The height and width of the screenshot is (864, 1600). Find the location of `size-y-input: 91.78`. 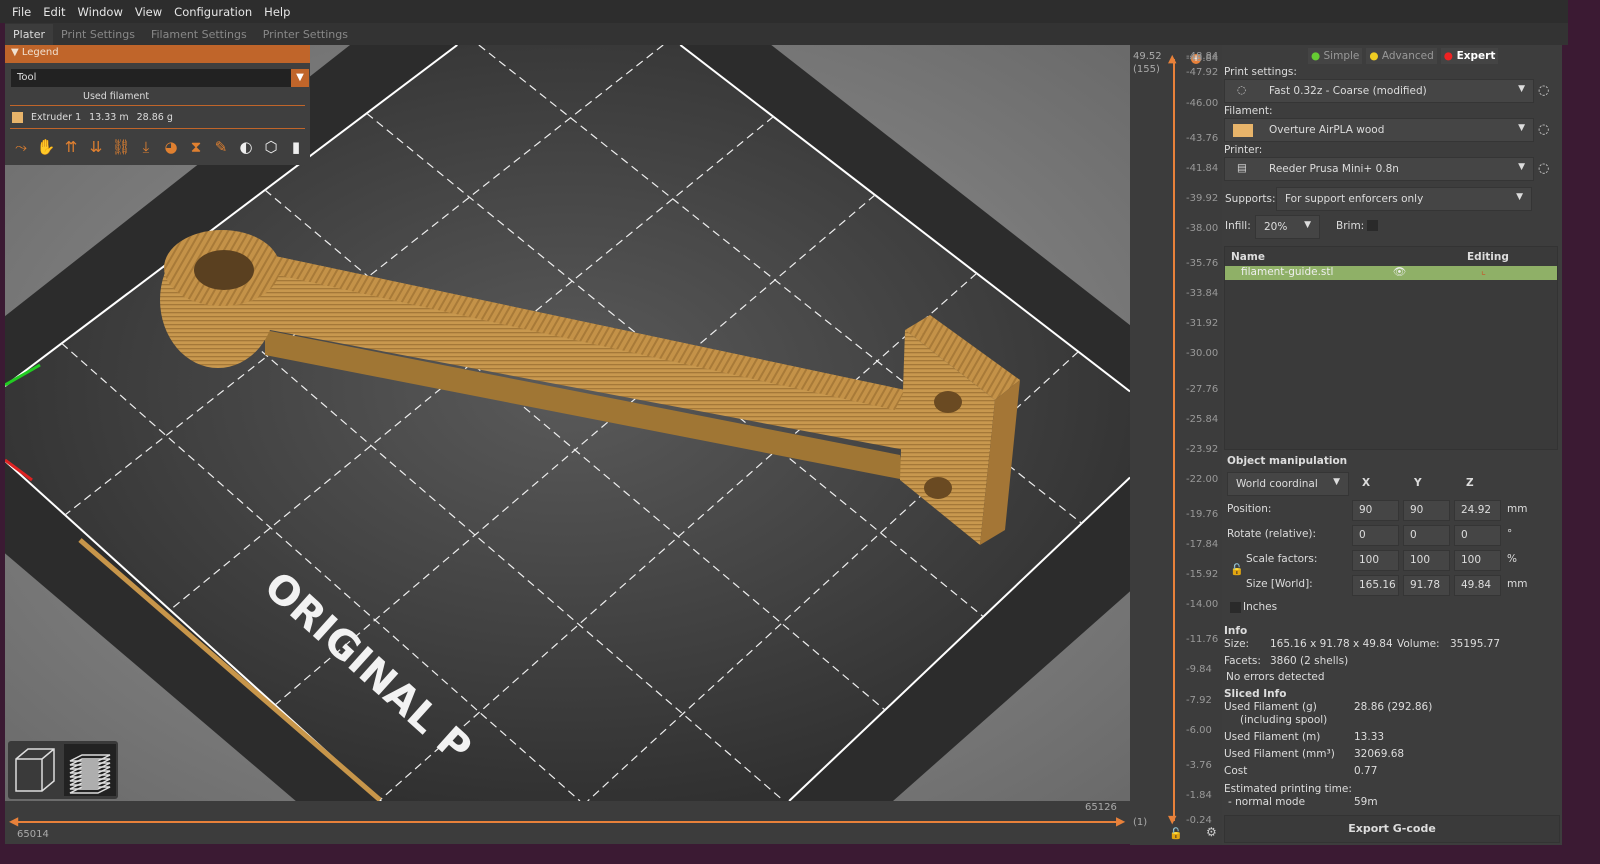

size-y-input: 91.78 is located at coordinates (1426, 585).